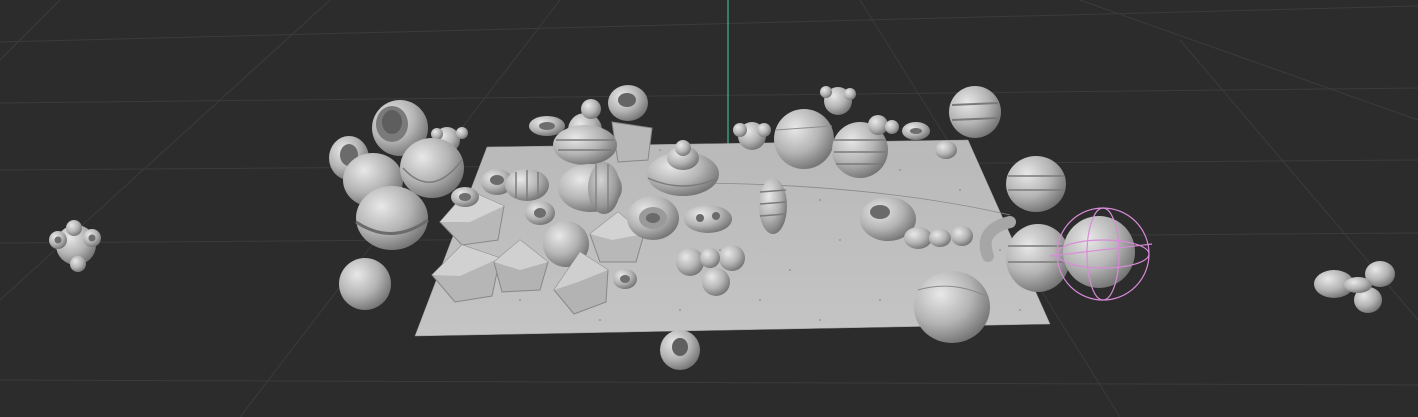  Describe the element at coordinates (680, 350) in the screenshot. I see `link-ring-front` at that location.